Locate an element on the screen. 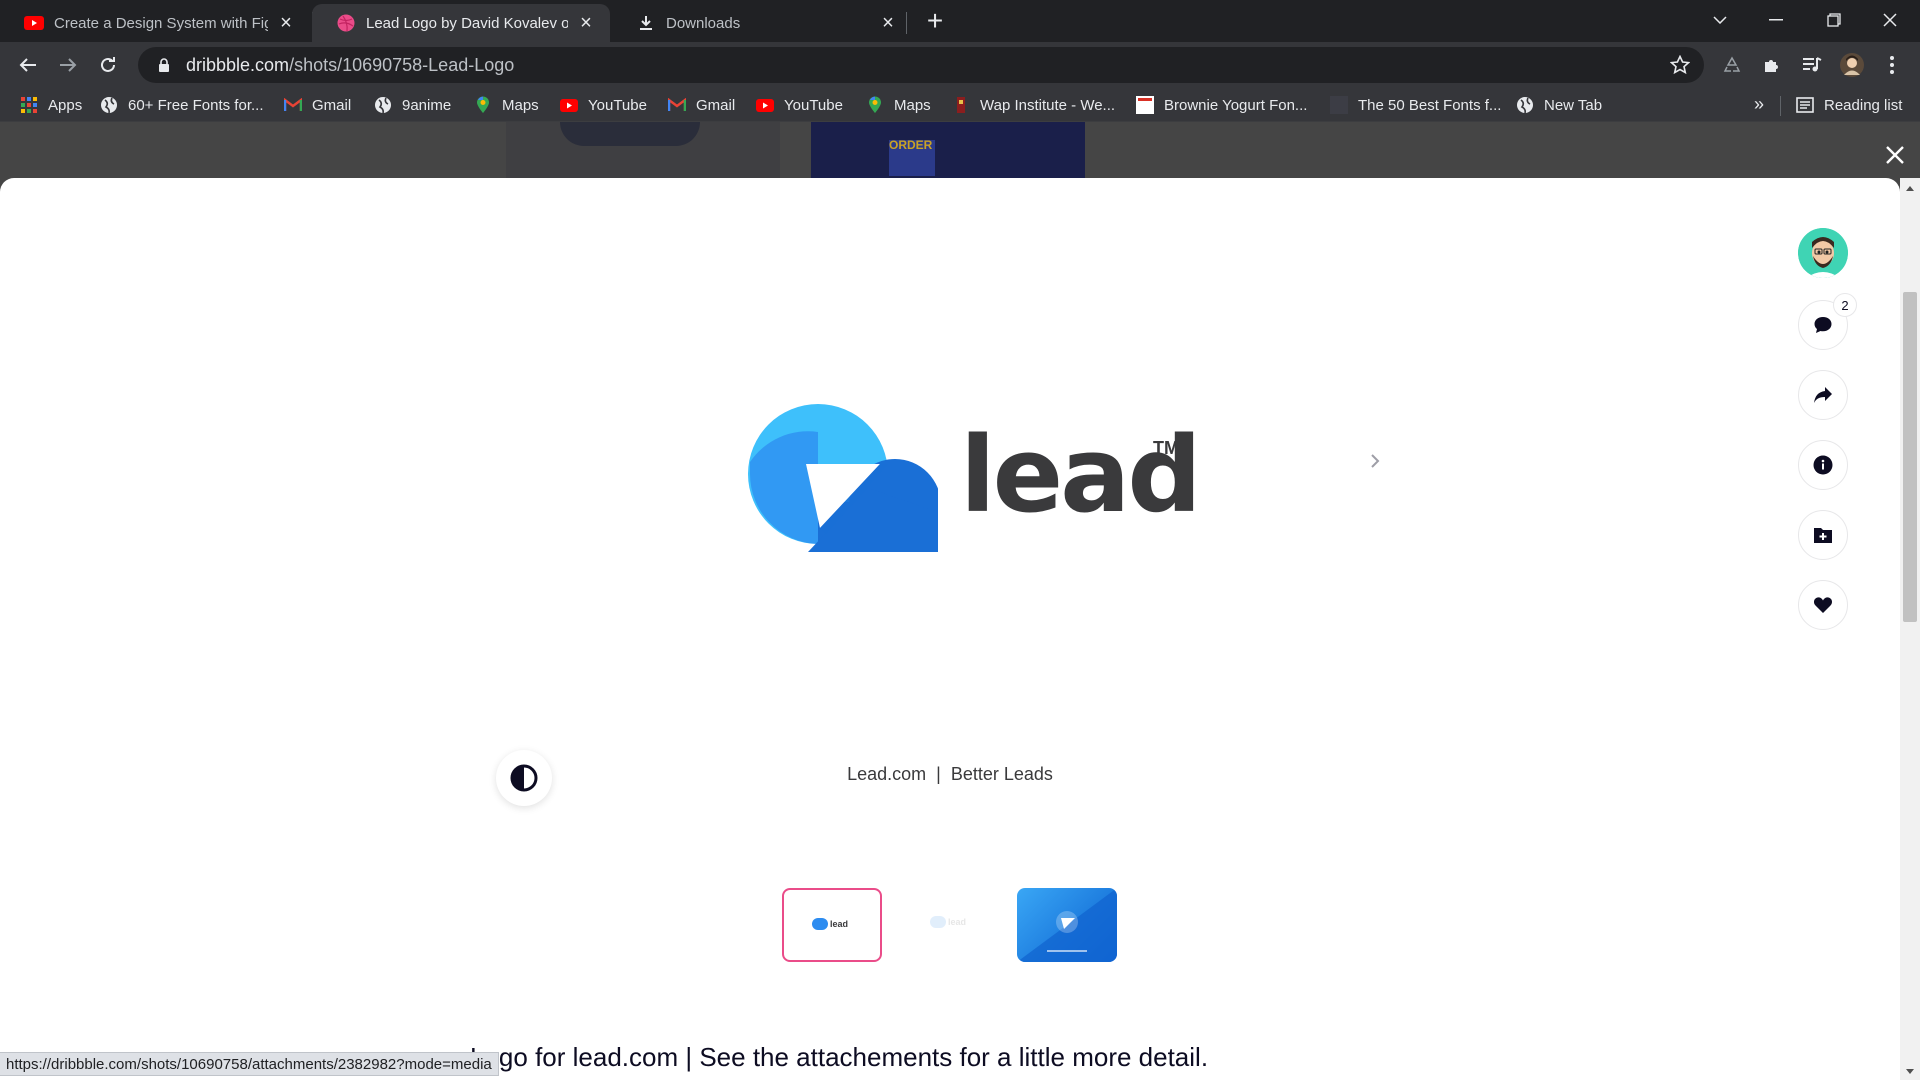  recycle-icon is located at coordinates (1732, 64).